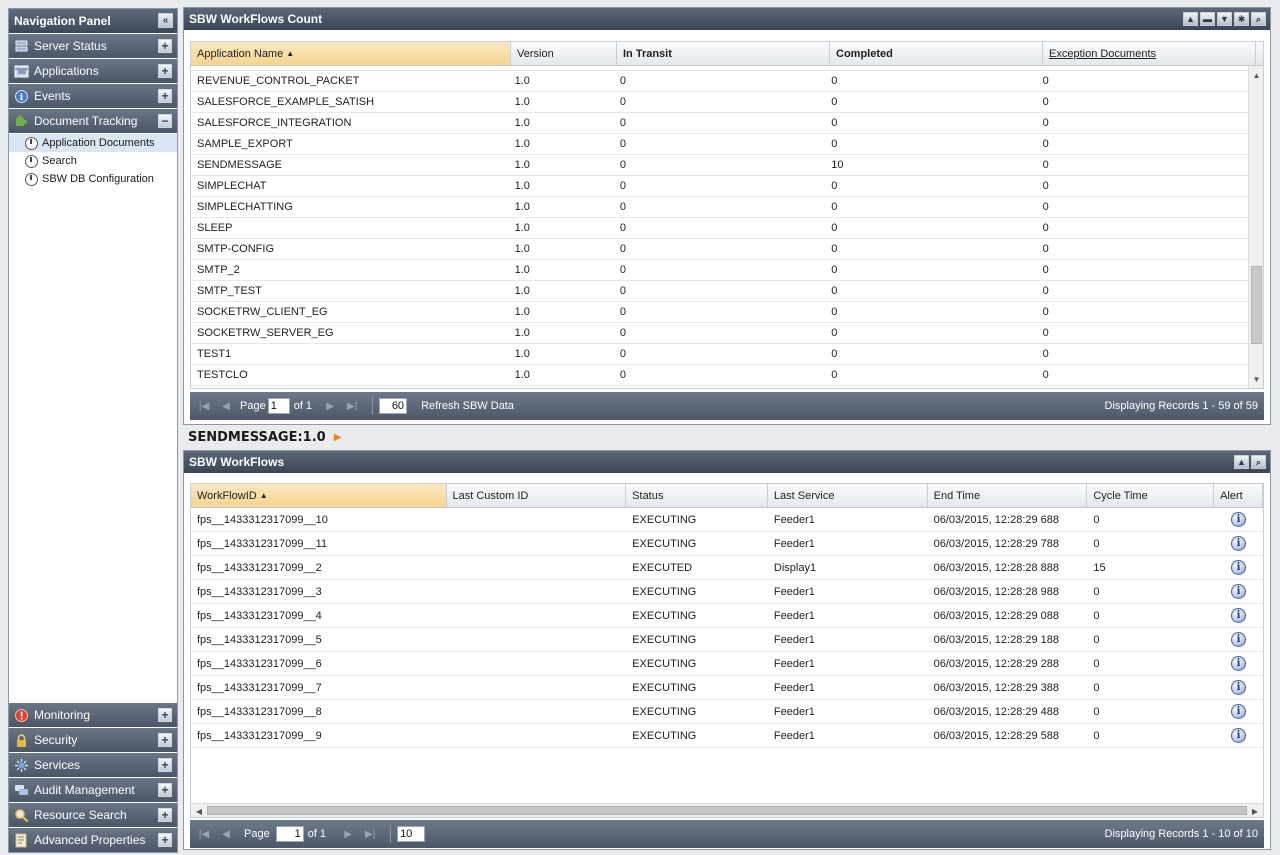 This screenshot has height=855, width=1280. I want to click on table-row: SLEEP 1.0 0 0 0, so click(719, 228).